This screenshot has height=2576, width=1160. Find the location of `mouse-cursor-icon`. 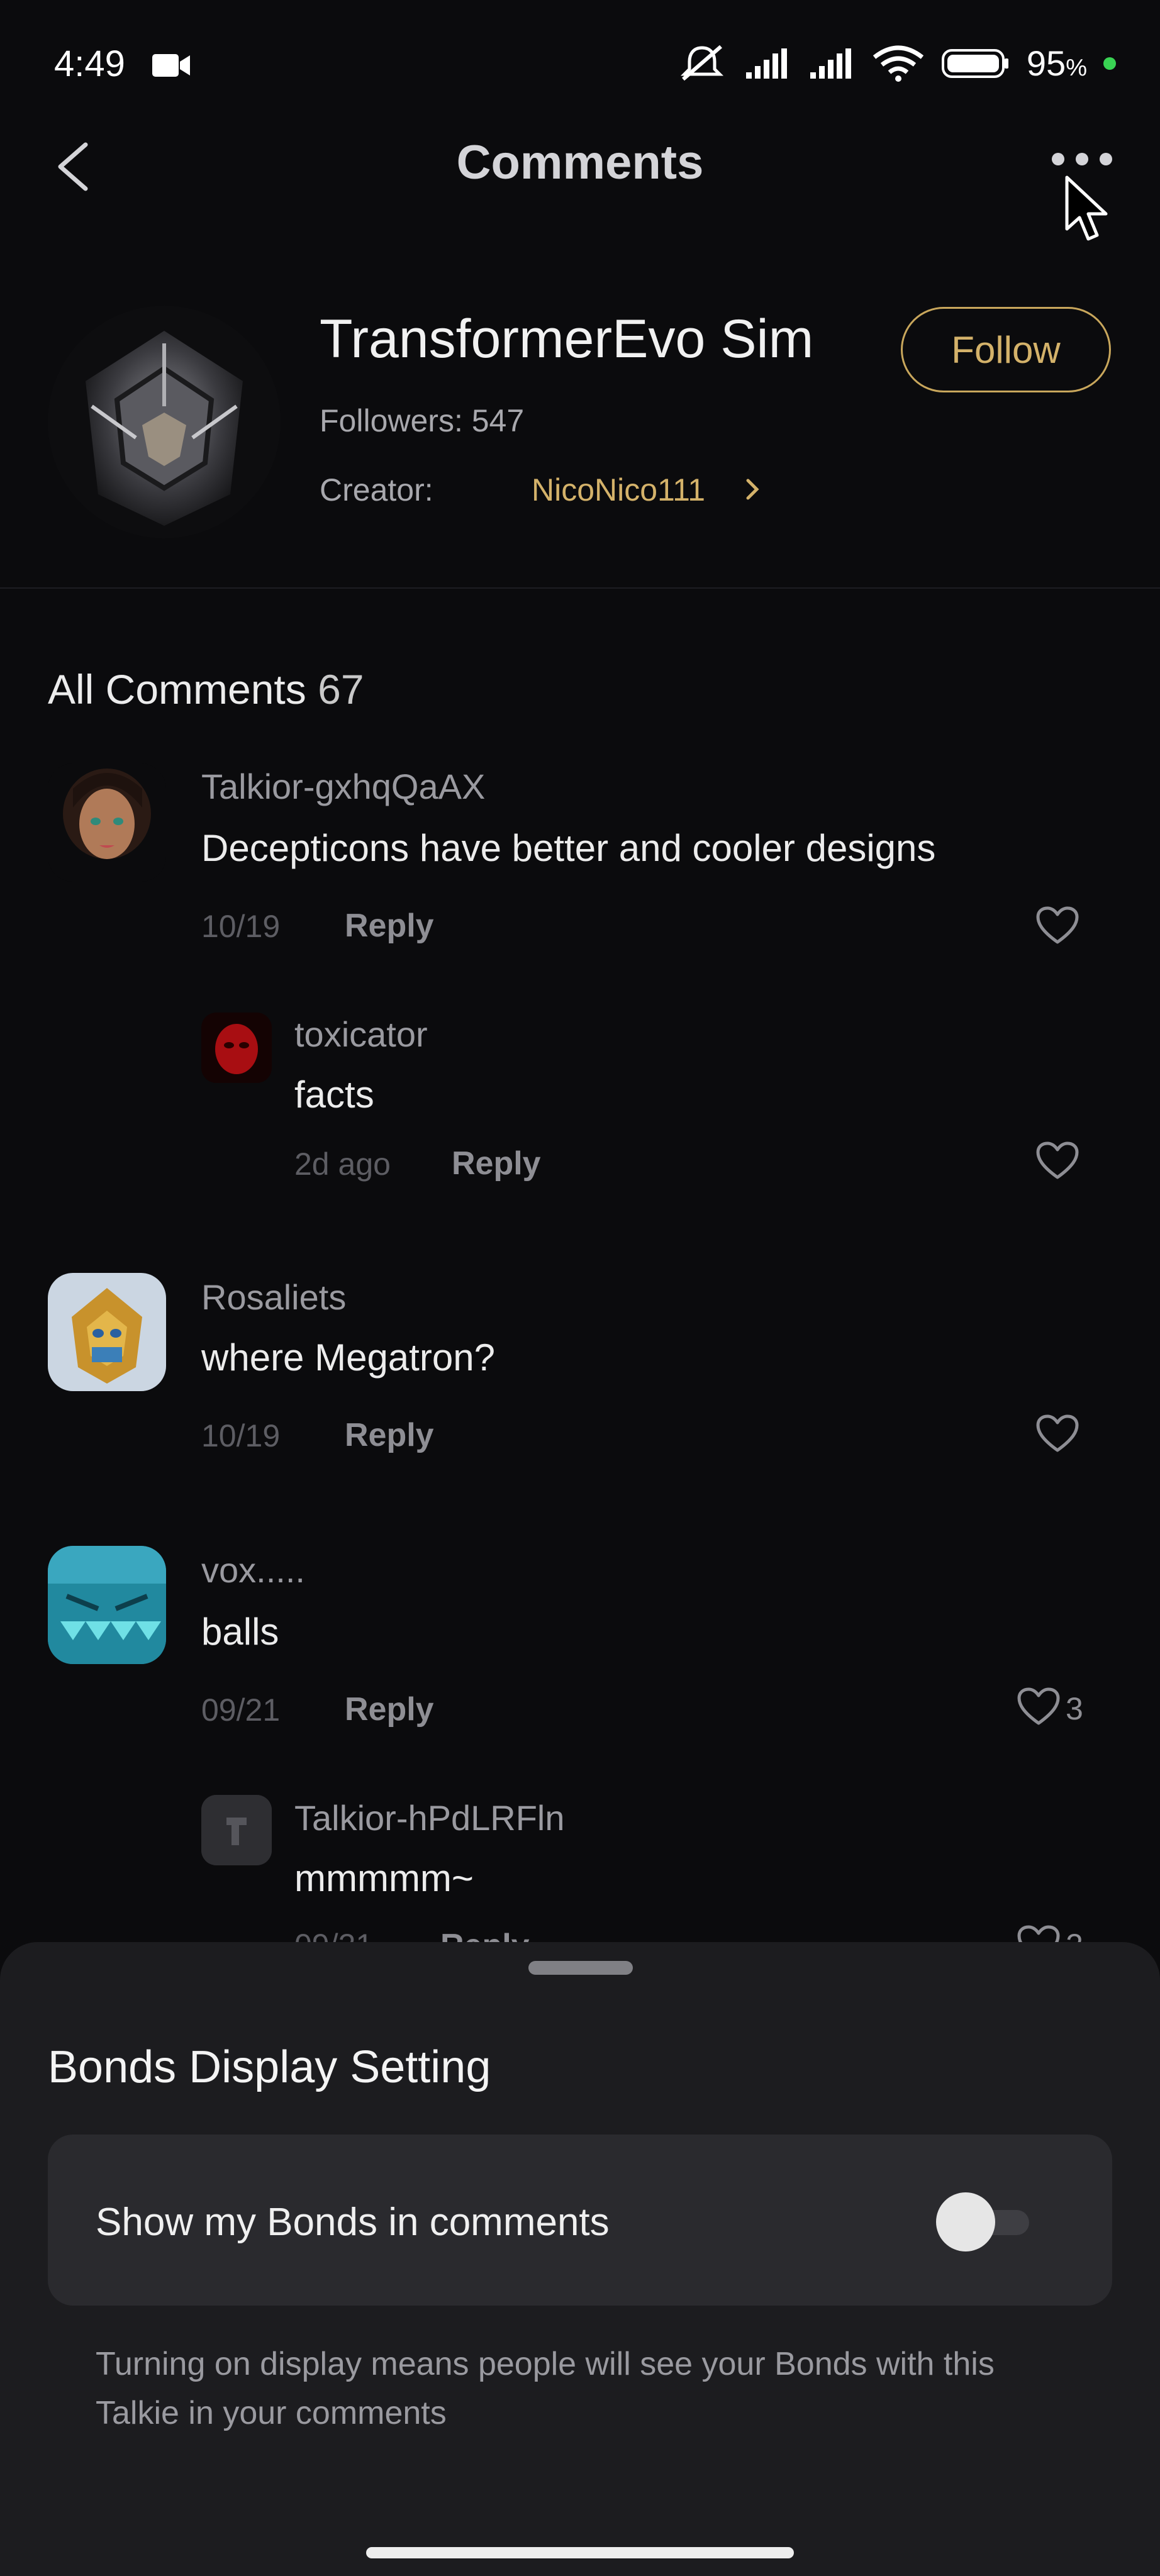

mouse-cursor-icon is located at coordinates (1086, 208).